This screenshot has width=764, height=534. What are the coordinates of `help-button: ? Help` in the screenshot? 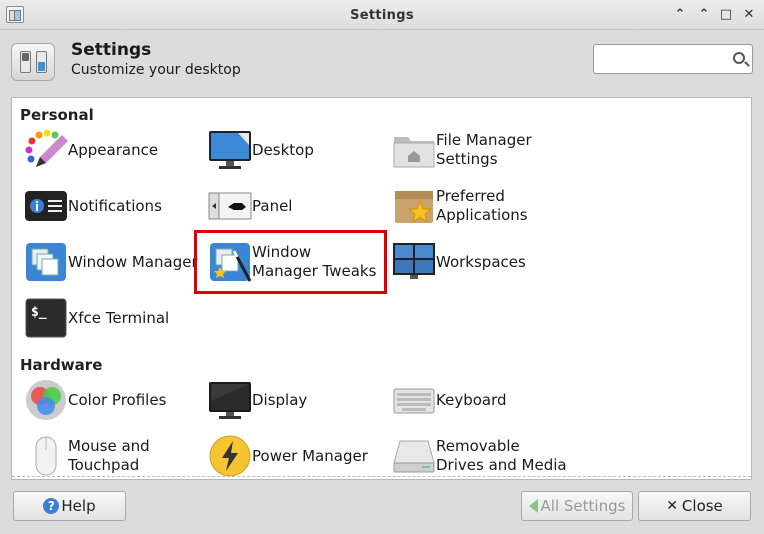 It's located at (69, 506).